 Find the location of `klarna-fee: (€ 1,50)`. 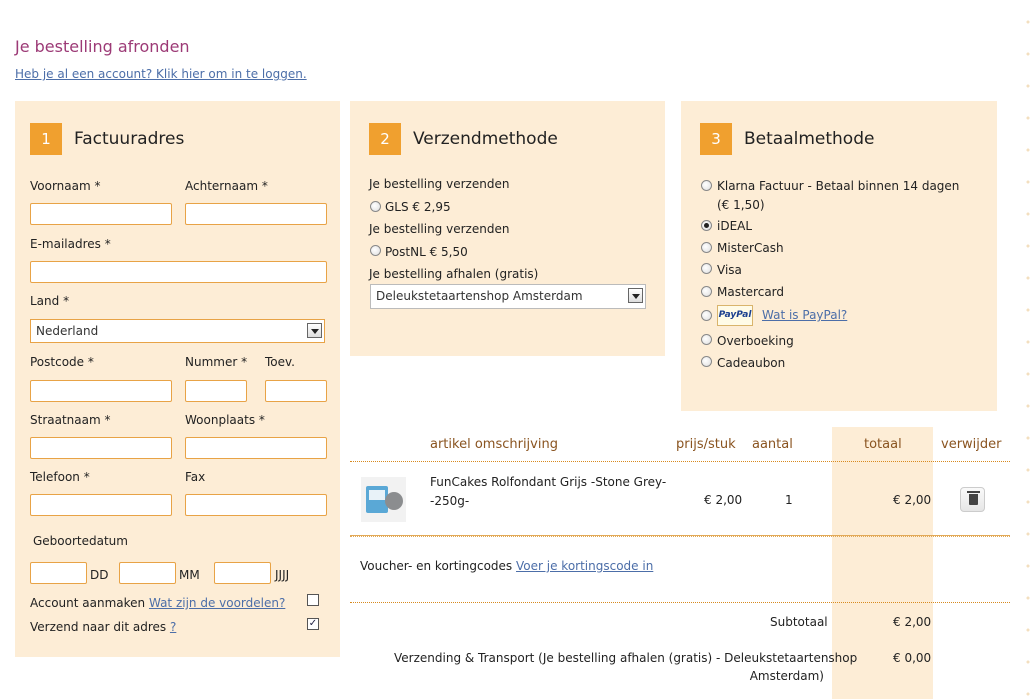

klarna-fee: (€ 1,50) is located at coordinates (741, 205).